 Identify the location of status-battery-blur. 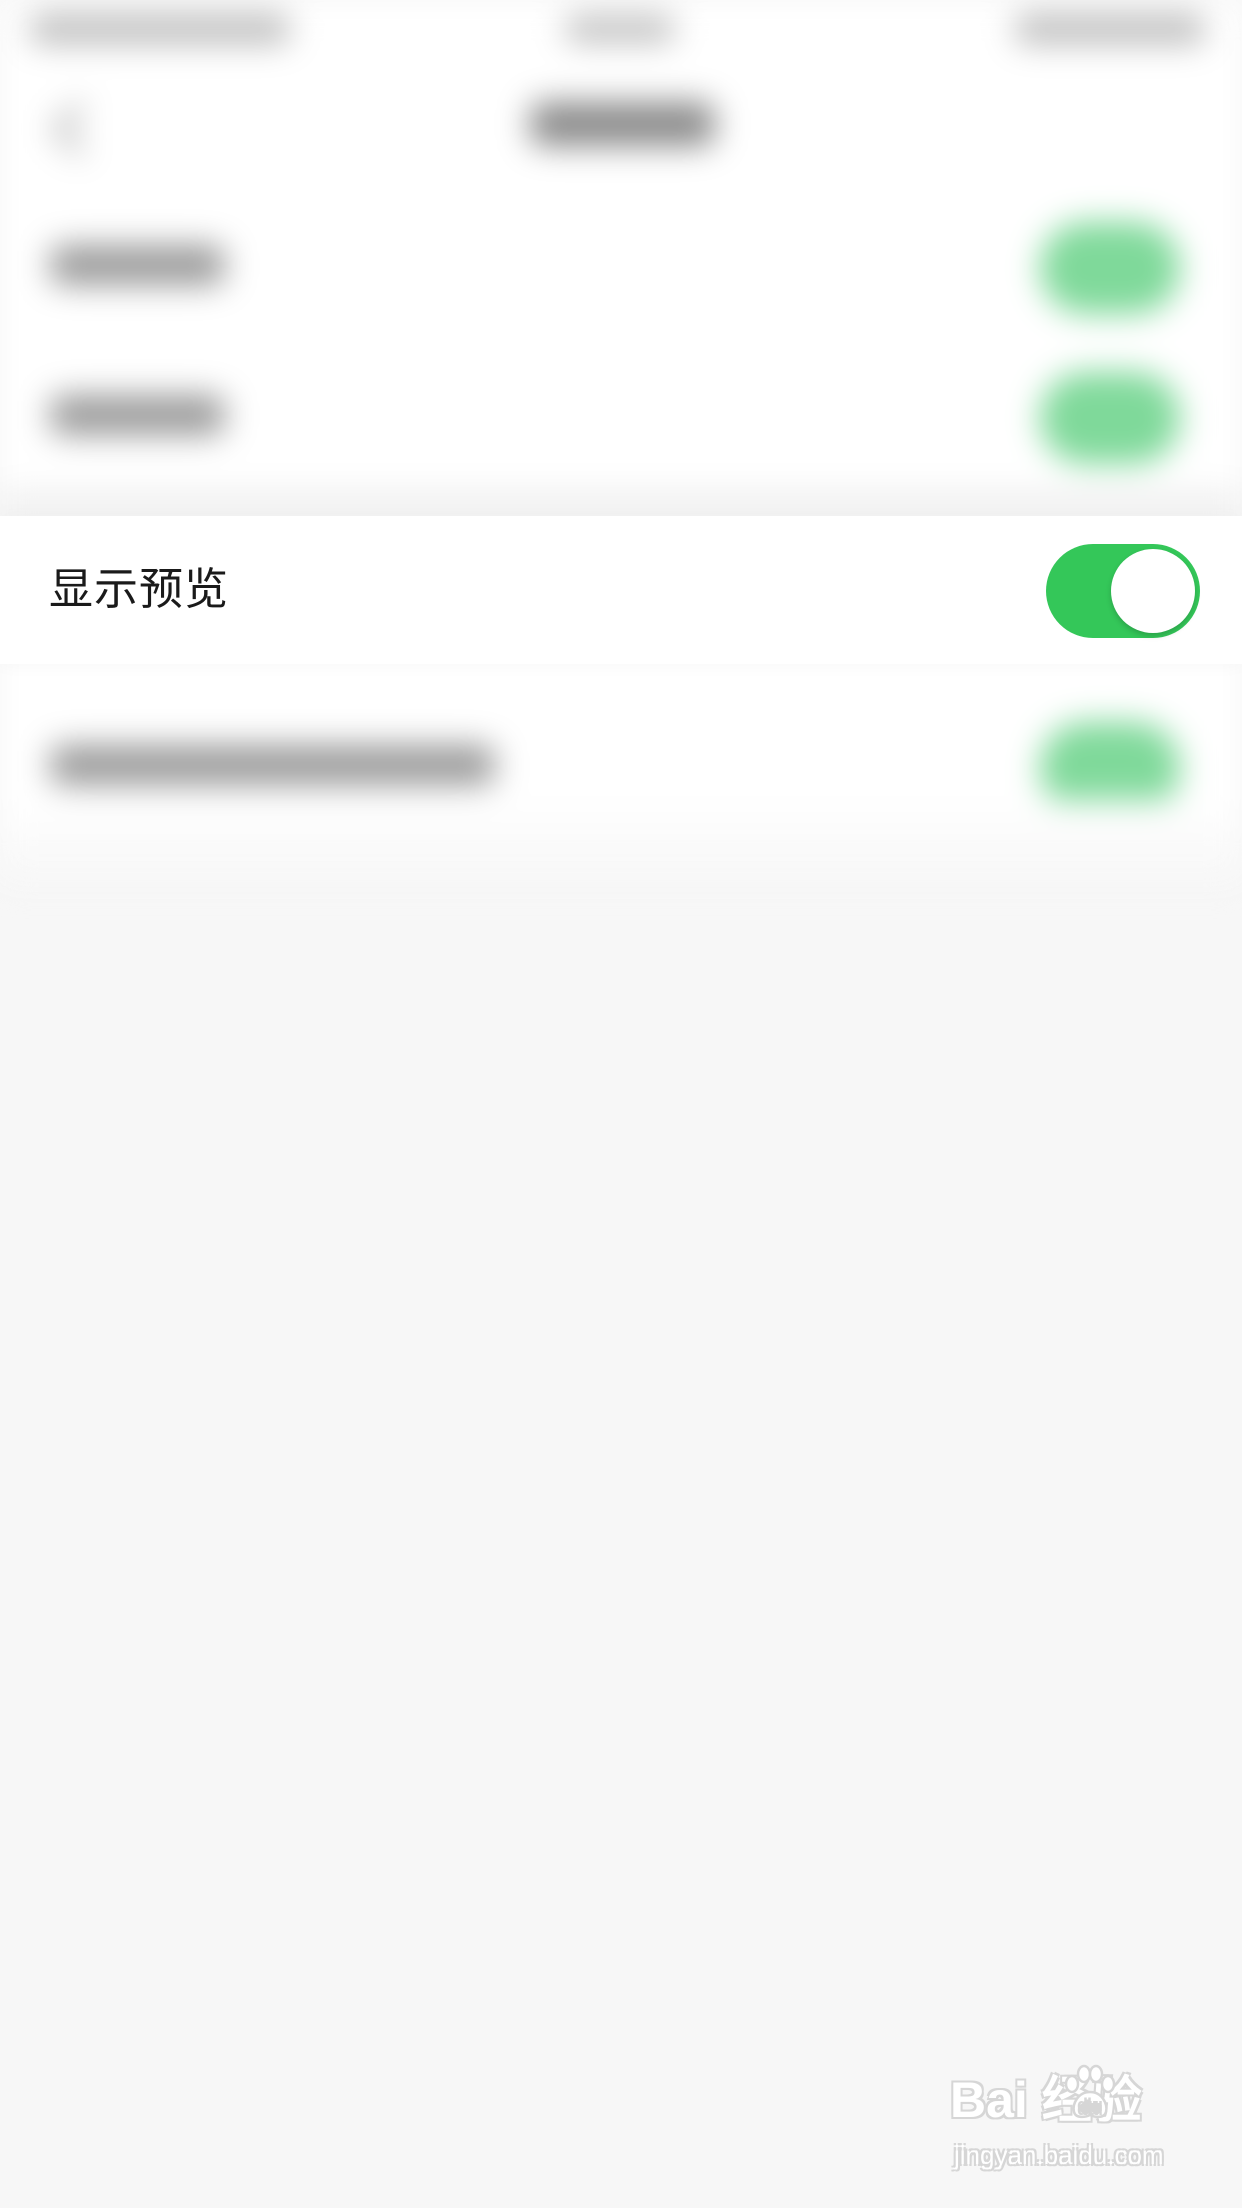
(1110, 29).